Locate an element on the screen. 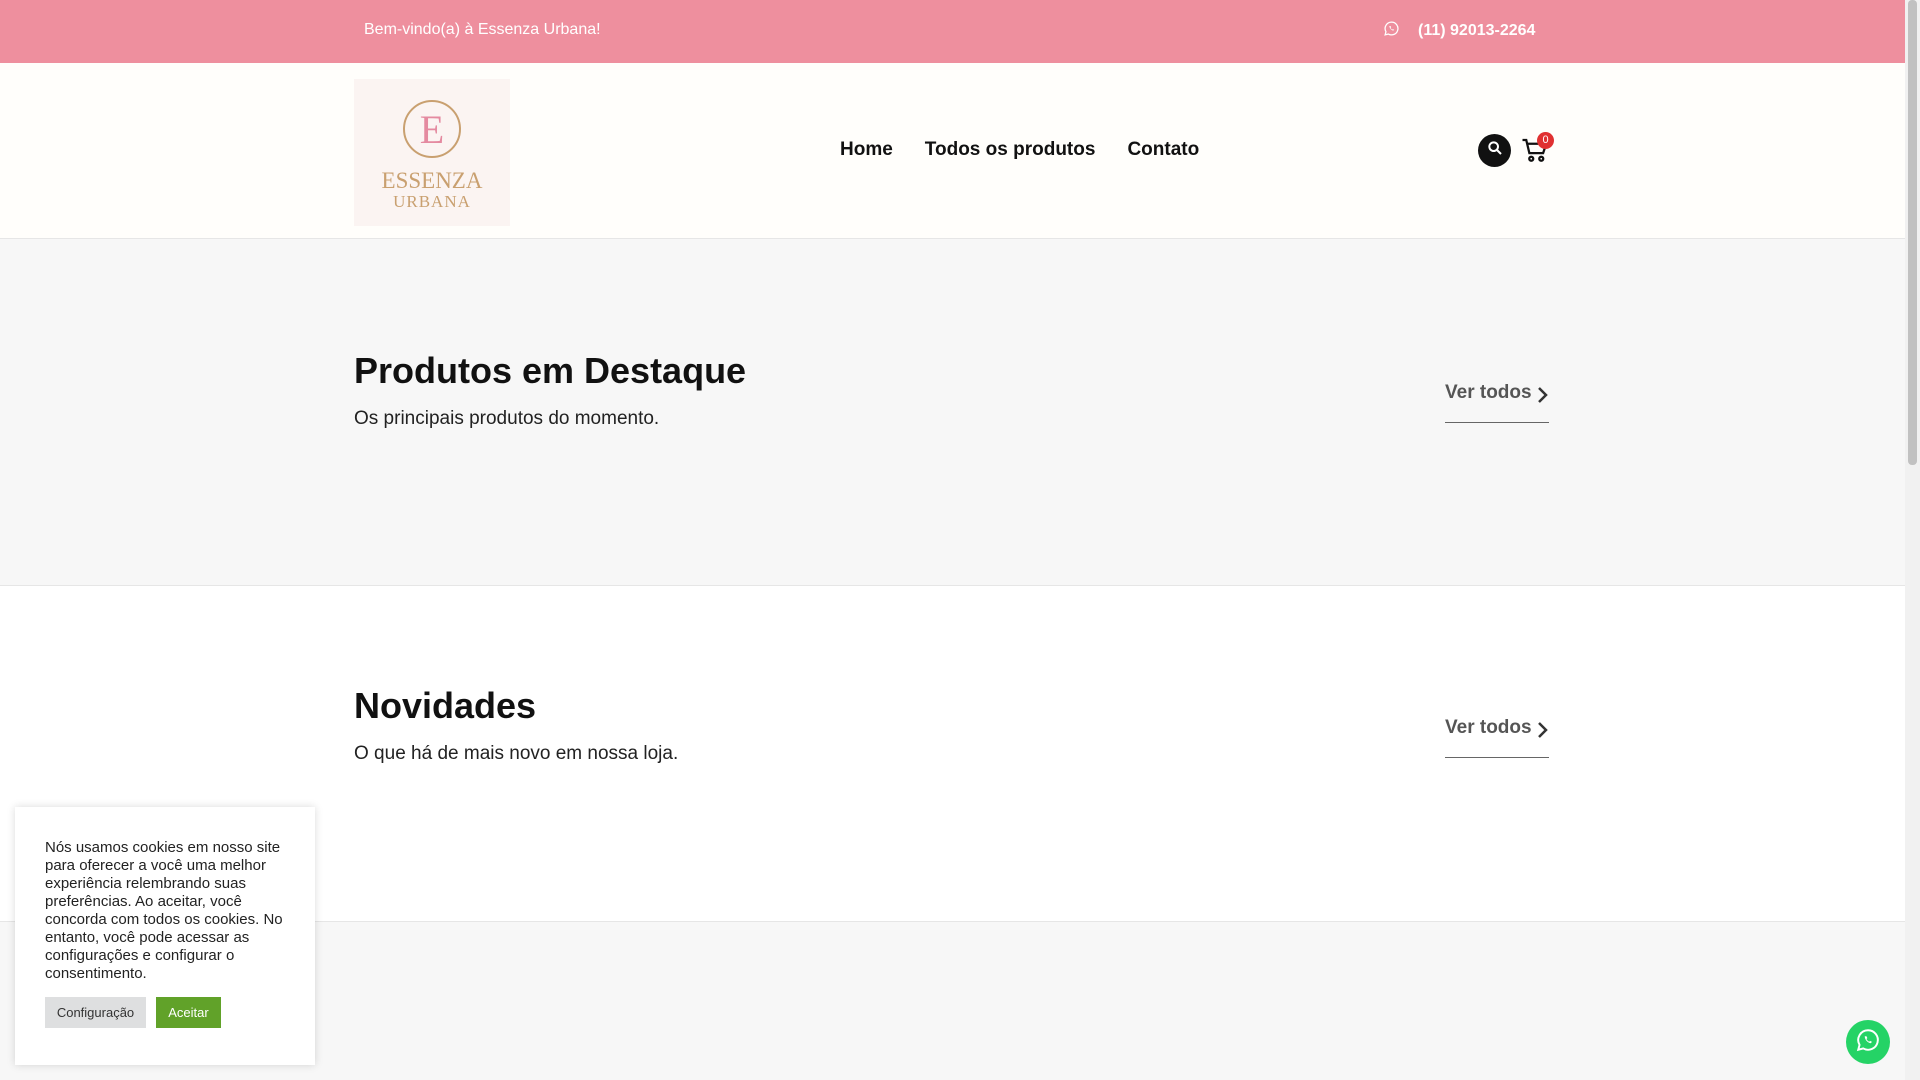 The width and height of the screenshot is (1920, 1080). search-icon is located at coordinates (1495, 150).